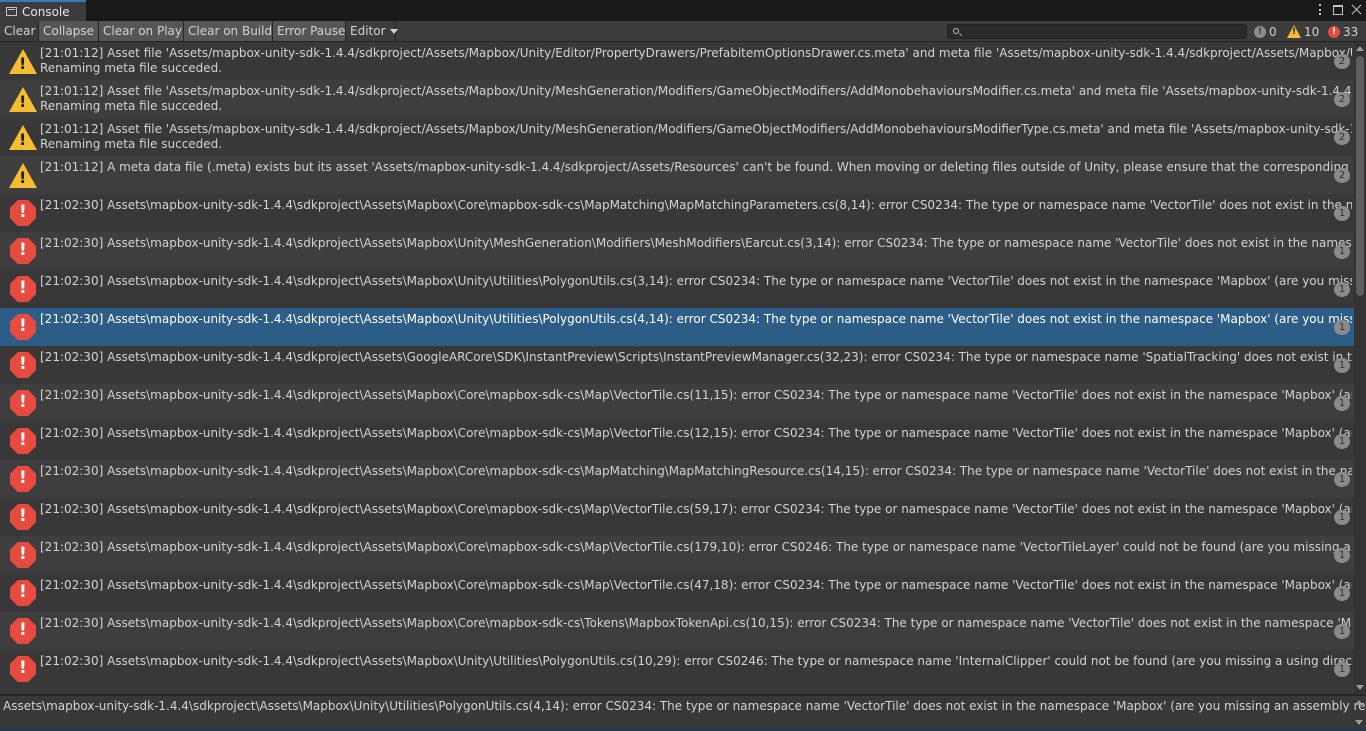  What do you see at coordinates (19, 31) in the screenshot?
I see `clear-button: Clear` at bounding box center [19, 31].